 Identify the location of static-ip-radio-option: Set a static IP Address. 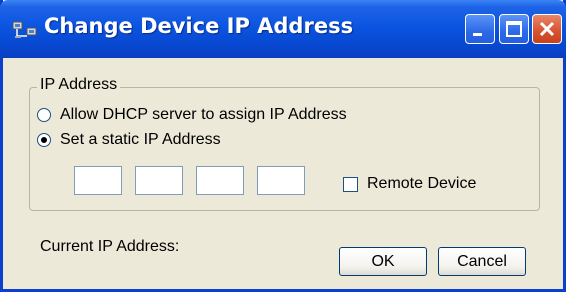
(129, 140).